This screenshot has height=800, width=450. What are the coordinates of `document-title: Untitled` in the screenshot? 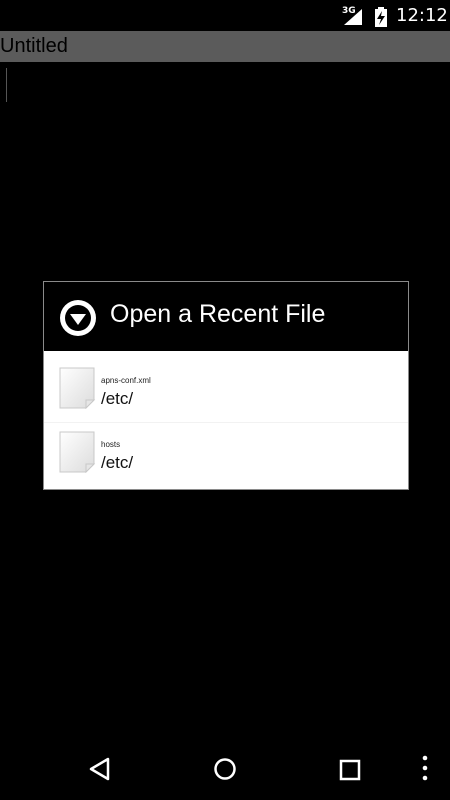 It's located at (34, 46).